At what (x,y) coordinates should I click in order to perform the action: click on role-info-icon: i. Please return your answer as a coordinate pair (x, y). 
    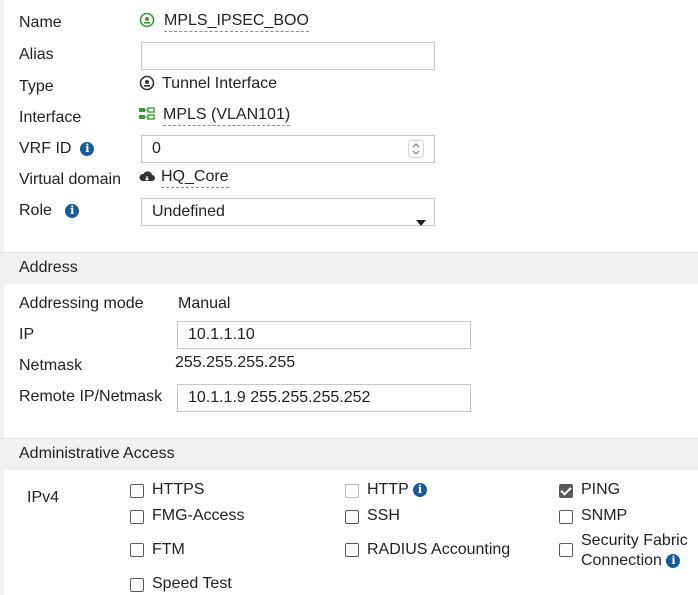
    Looking at the image, I should click on (72, 210).